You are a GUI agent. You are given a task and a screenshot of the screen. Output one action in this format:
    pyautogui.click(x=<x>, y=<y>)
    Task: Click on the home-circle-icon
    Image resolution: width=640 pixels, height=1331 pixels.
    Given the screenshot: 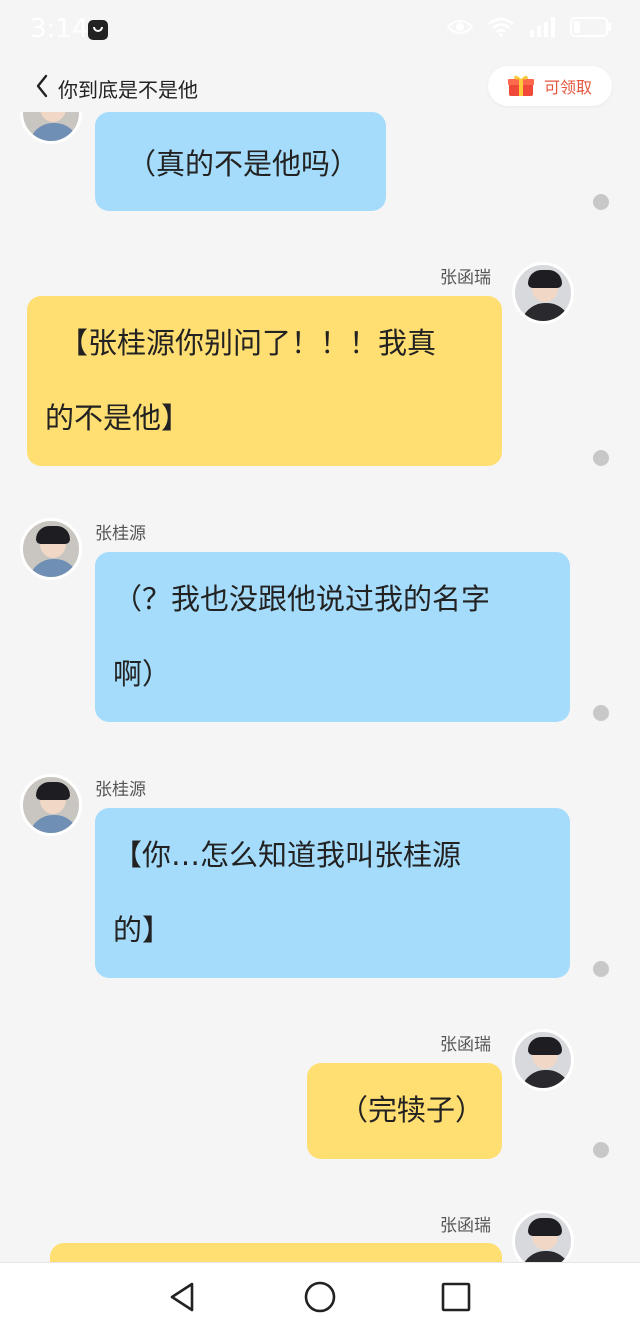 What is the action you would take?
    pyautogui.click(x=320, y=1297)
    